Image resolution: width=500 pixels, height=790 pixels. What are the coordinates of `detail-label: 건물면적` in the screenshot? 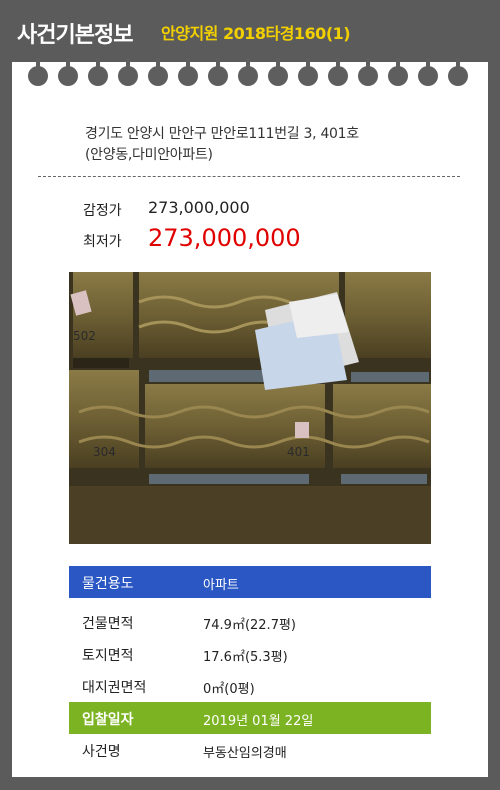 It's located at (108, 624).